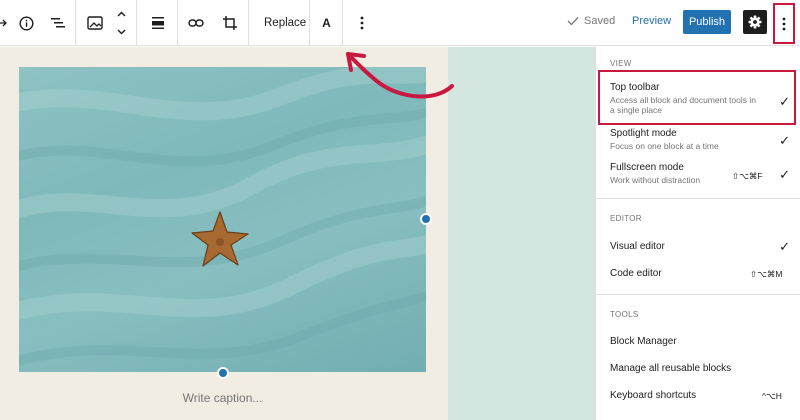 The width and height of the screenshot is (800, 420). Describe the element at coordinates (637, 246) in the screenshot. I see `menu-item-label: Visual editor` at that location.